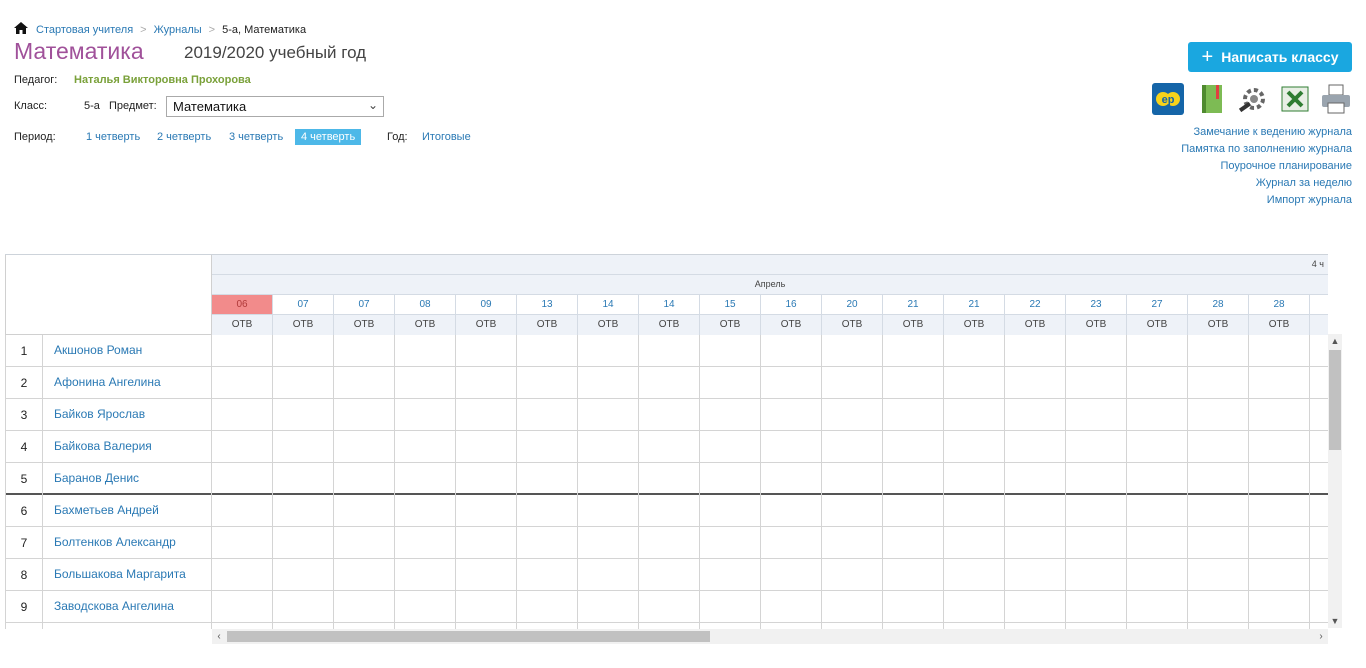  What do you see at coordinates (127, 607) in the screenshot?
I see `student-name-link: Заводскова Ангелина` at bounding box center [127, 607].